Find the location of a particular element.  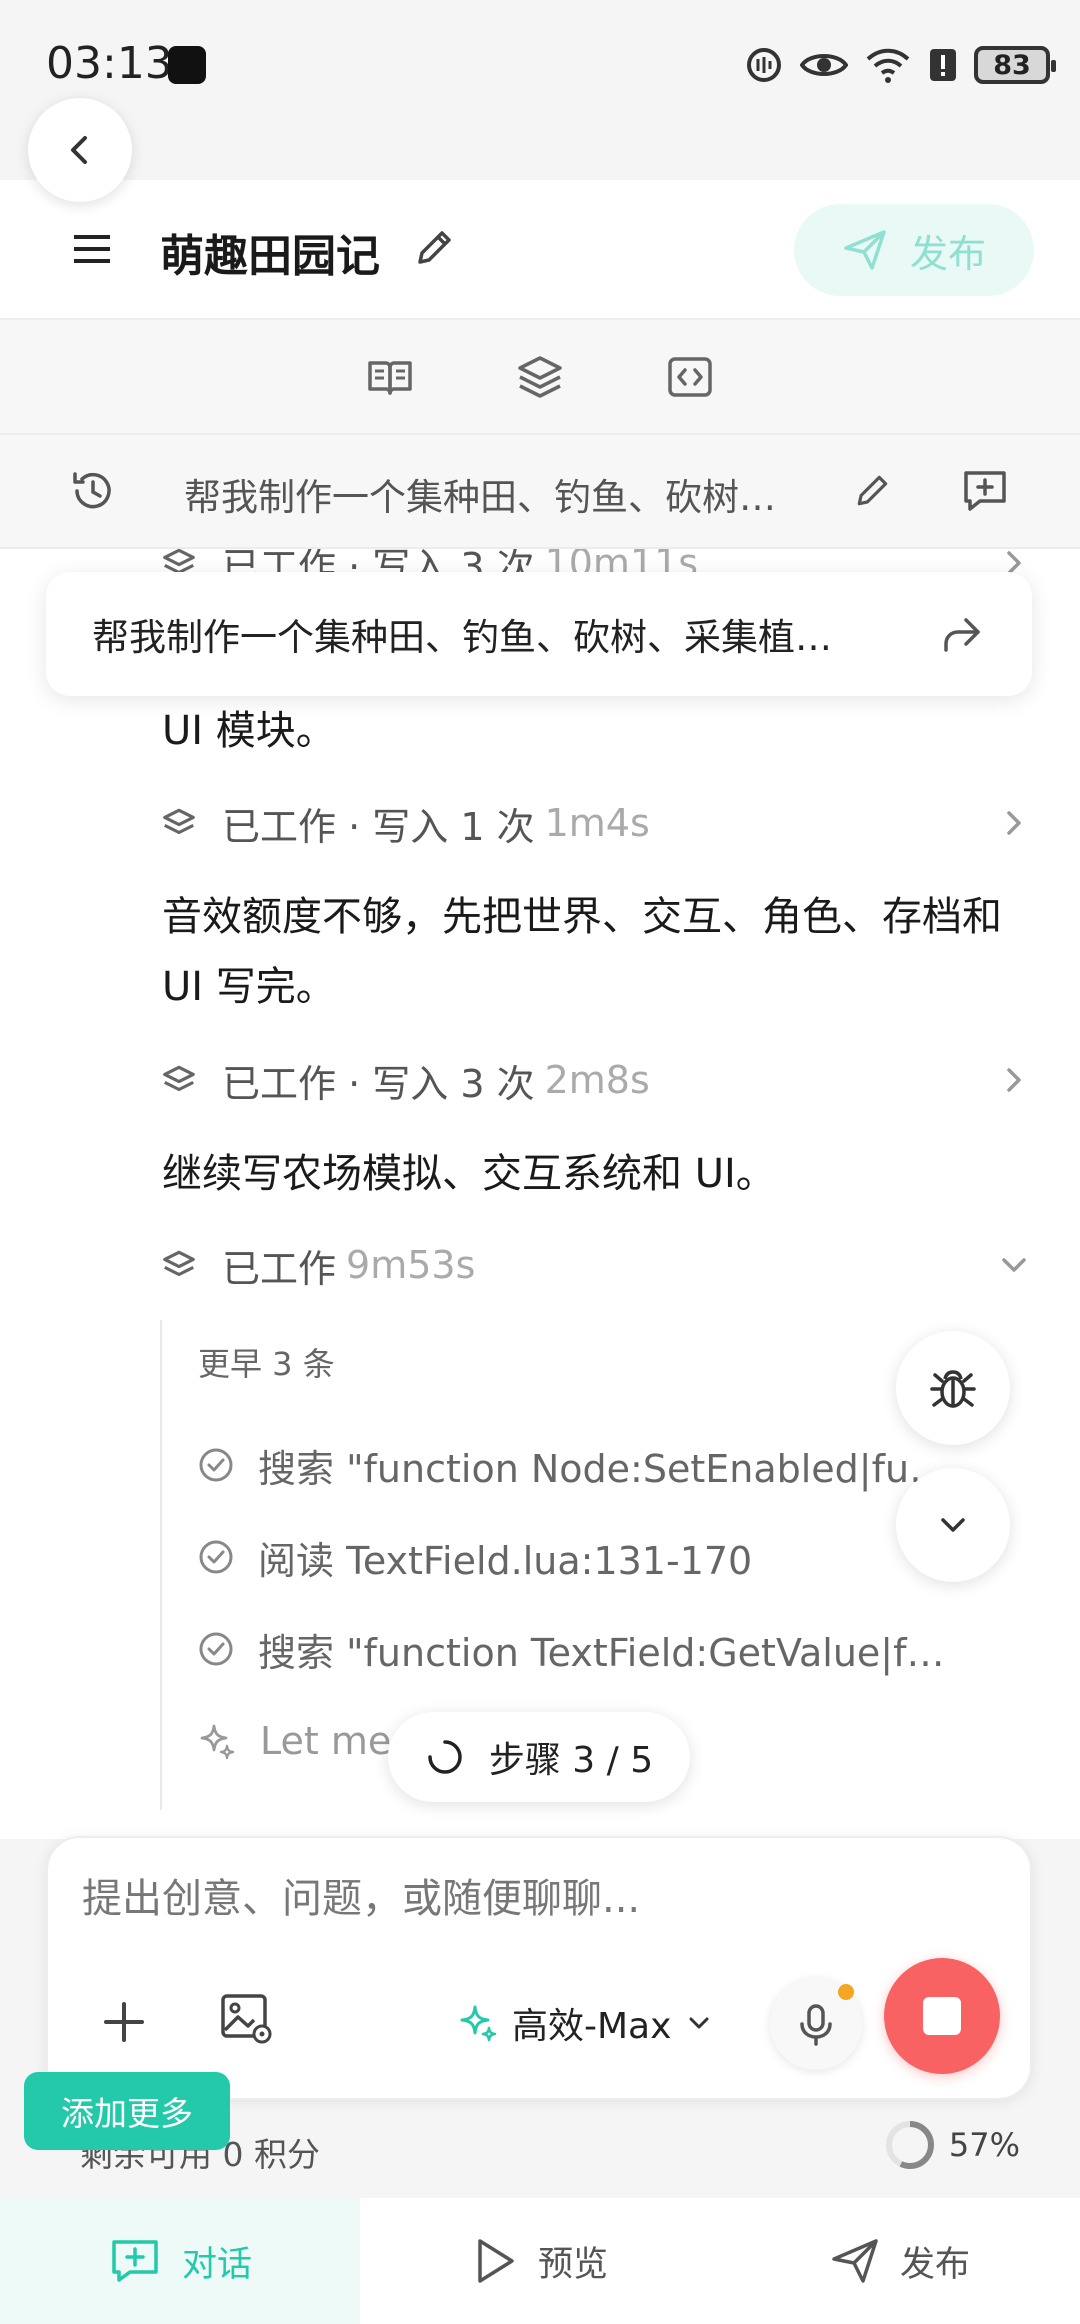

work-duration: 9m53s is located at coordinates (411, 1265).